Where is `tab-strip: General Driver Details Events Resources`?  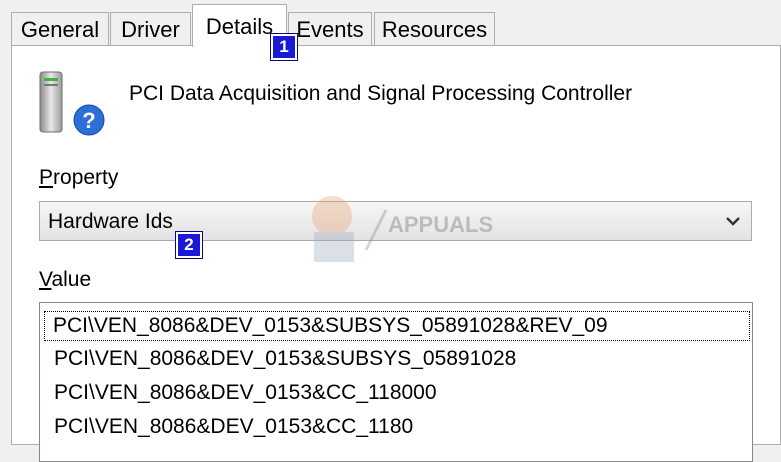 tab-strip: General Driver Details Events Resources is located at coordinates (390, 23).